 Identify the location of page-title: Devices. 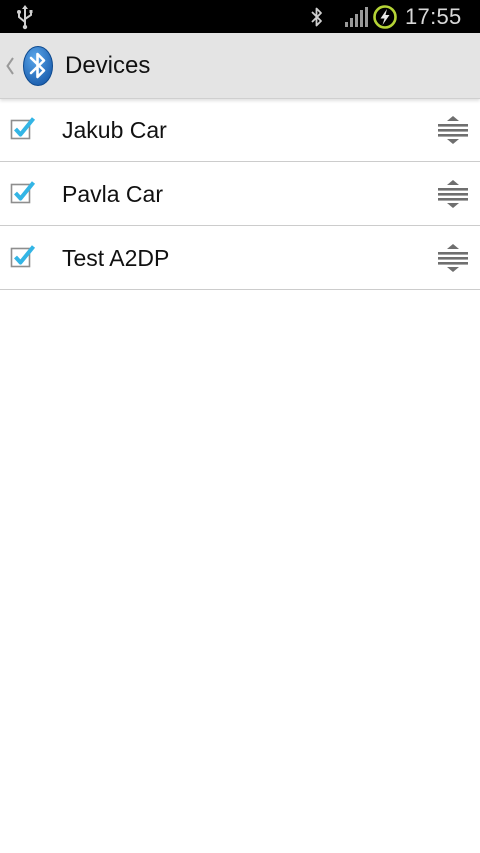
(108, 65).